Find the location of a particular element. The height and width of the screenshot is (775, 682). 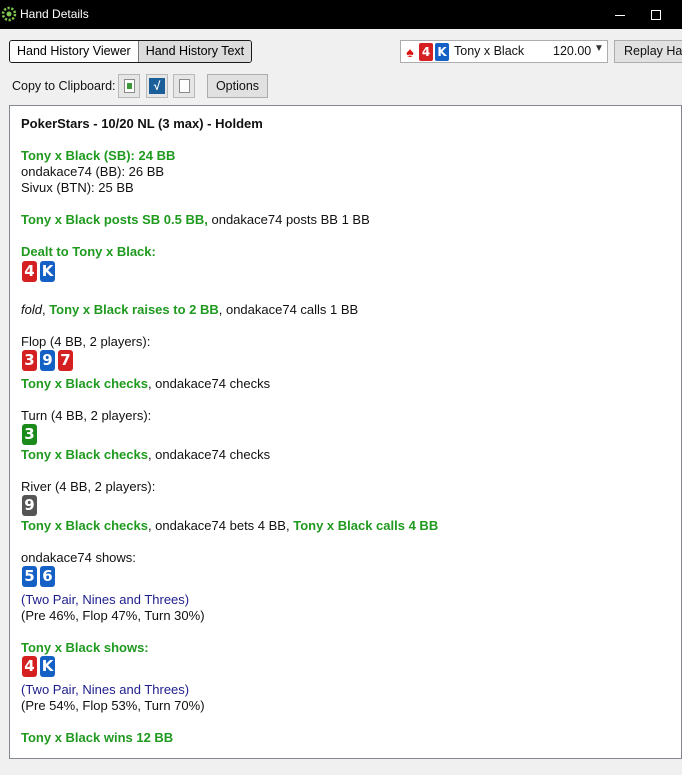

hero-shows-text: Tony x Black shows: is located at coordinates (85, 647).